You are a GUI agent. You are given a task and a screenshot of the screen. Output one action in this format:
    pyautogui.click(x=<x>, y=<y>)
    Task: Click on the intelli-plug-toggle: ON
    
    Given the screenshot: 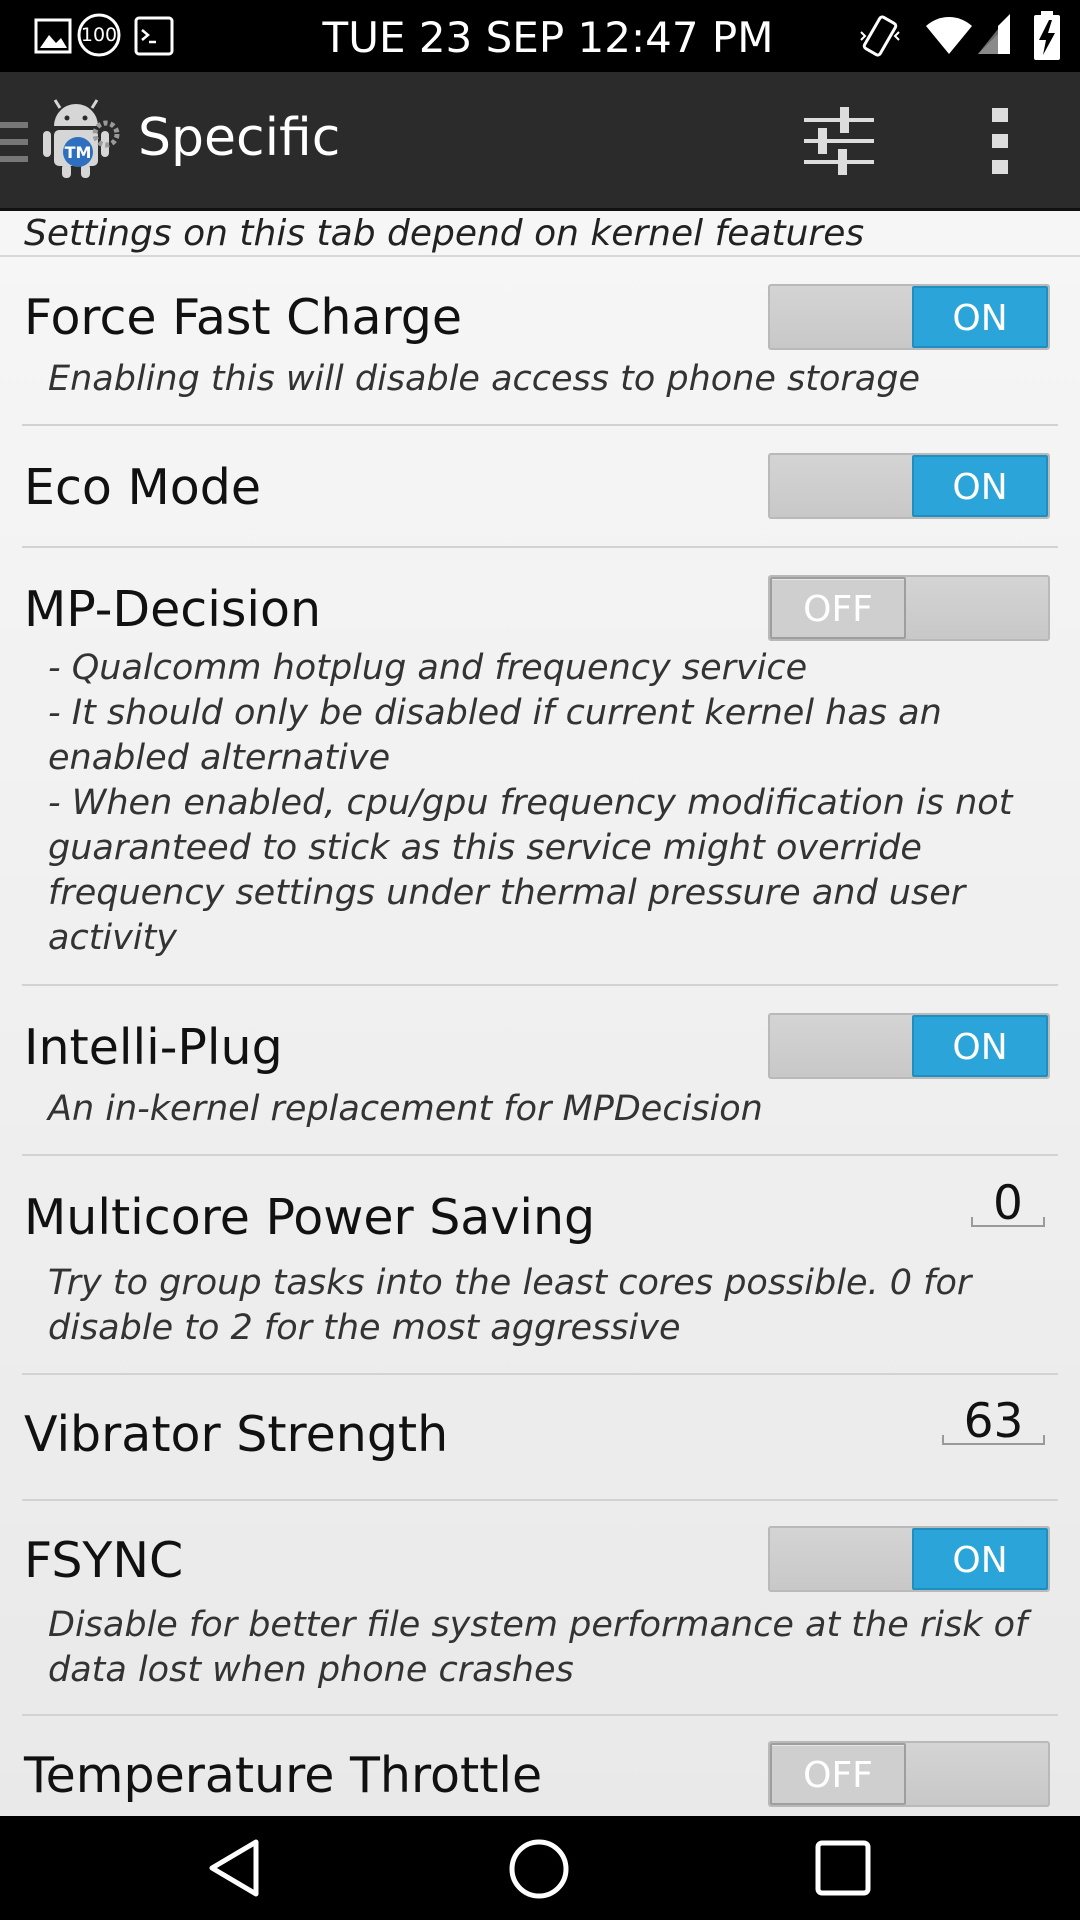 What is the action you would take?
    pyautogui.click(x=909, y=1046)
    